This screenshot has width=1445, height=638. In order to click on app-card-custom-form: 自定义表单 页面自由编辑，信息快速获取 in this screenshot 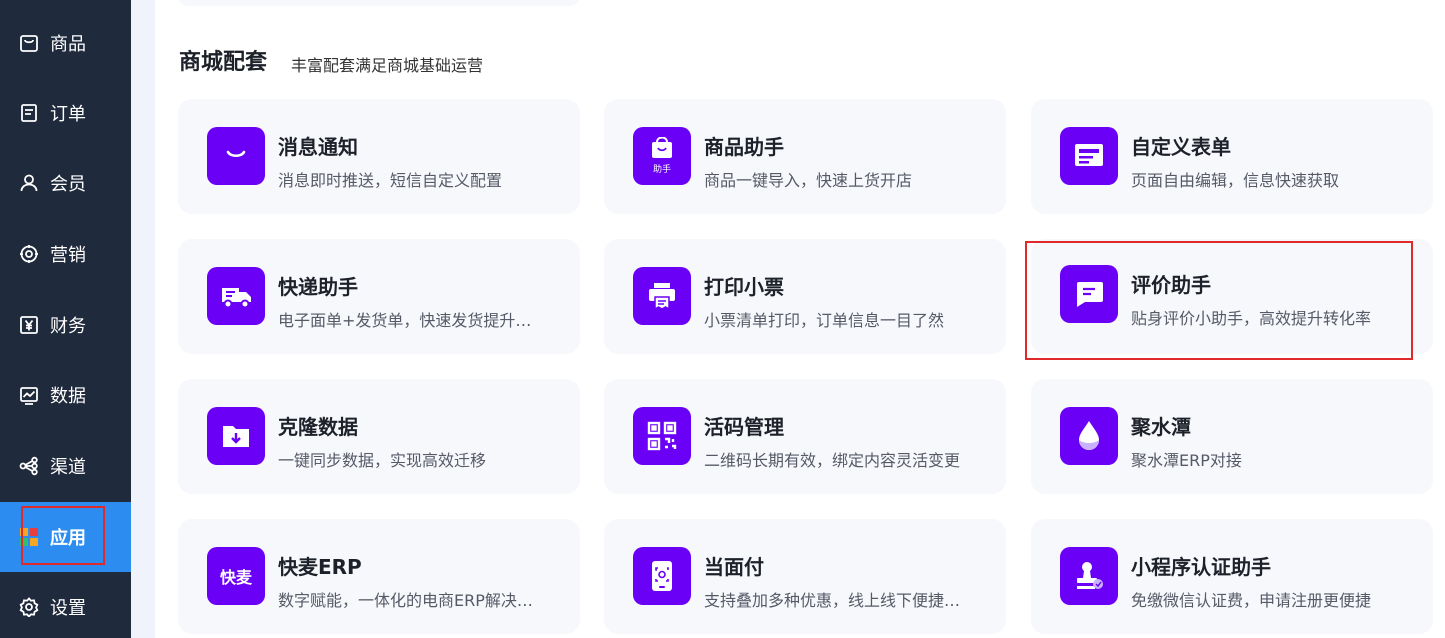, I will do `click(1232, 156)`.